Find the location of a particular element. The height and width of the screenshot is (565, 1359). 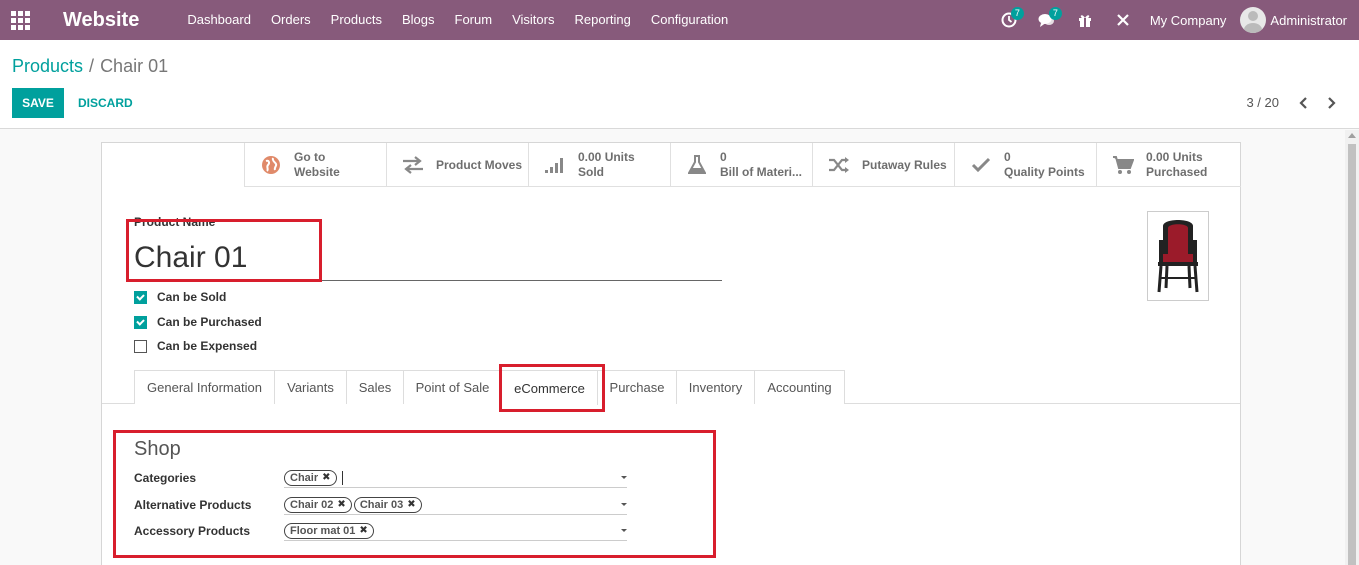

shop-section-title: Shop is located at coordinates (157, 449).